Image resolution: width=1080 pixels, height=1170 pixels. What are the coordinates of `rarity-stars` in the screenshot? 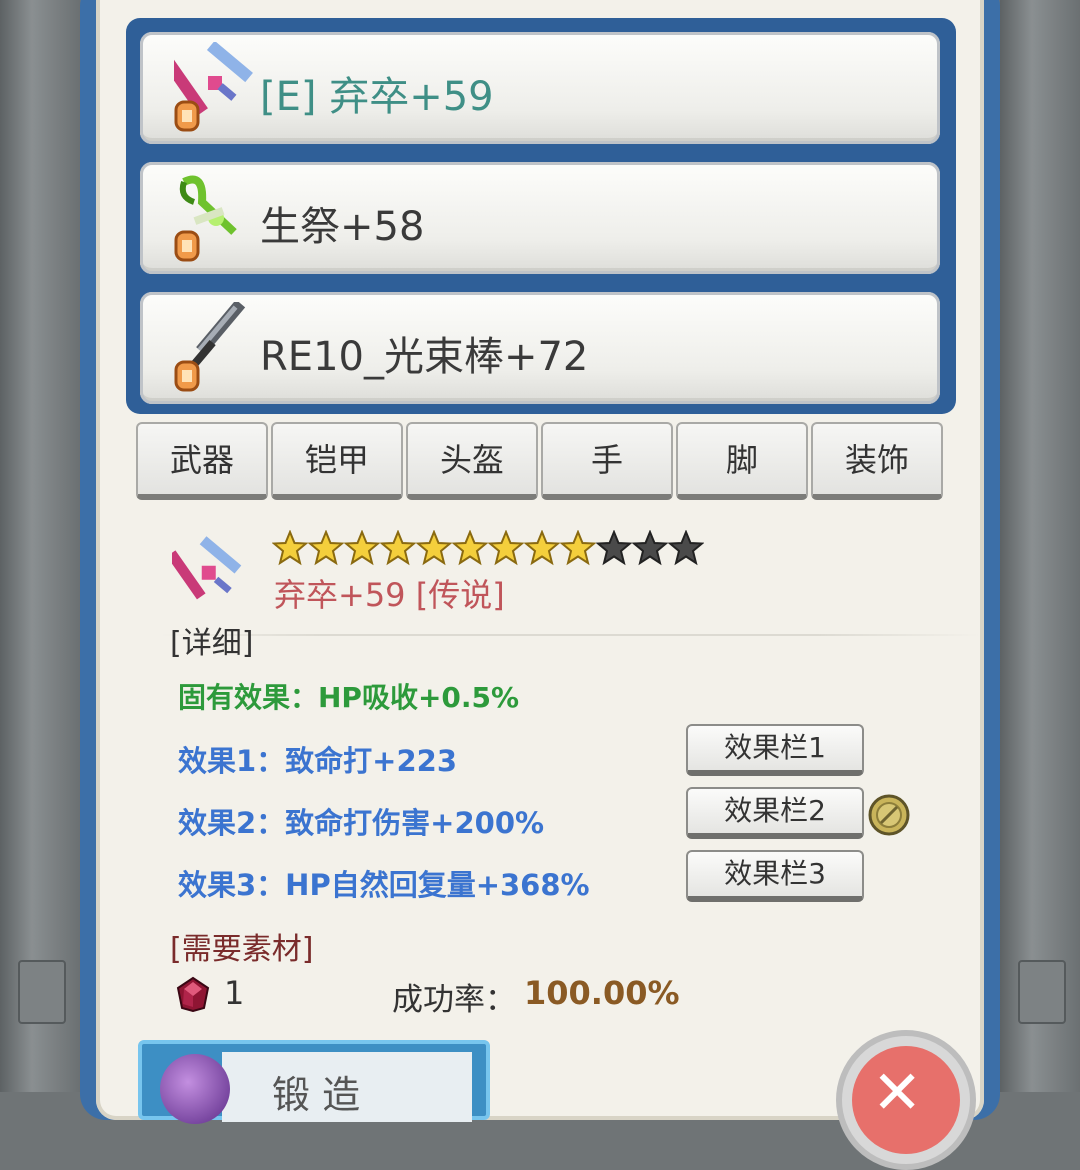 It's located at (488, 548).